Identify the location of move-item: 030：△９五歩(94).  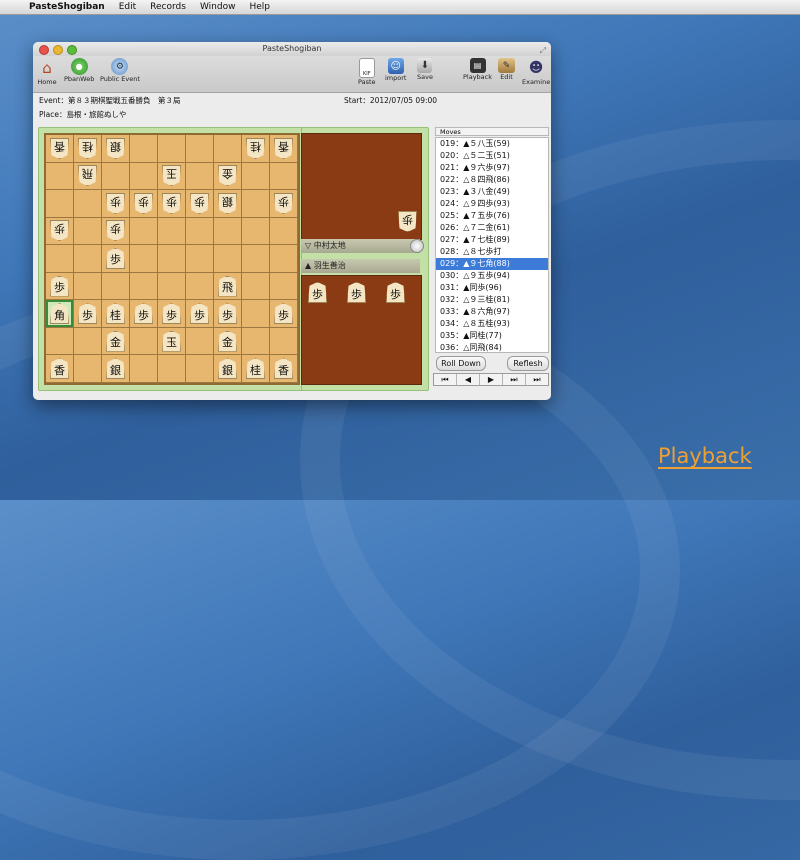
(492, 276).